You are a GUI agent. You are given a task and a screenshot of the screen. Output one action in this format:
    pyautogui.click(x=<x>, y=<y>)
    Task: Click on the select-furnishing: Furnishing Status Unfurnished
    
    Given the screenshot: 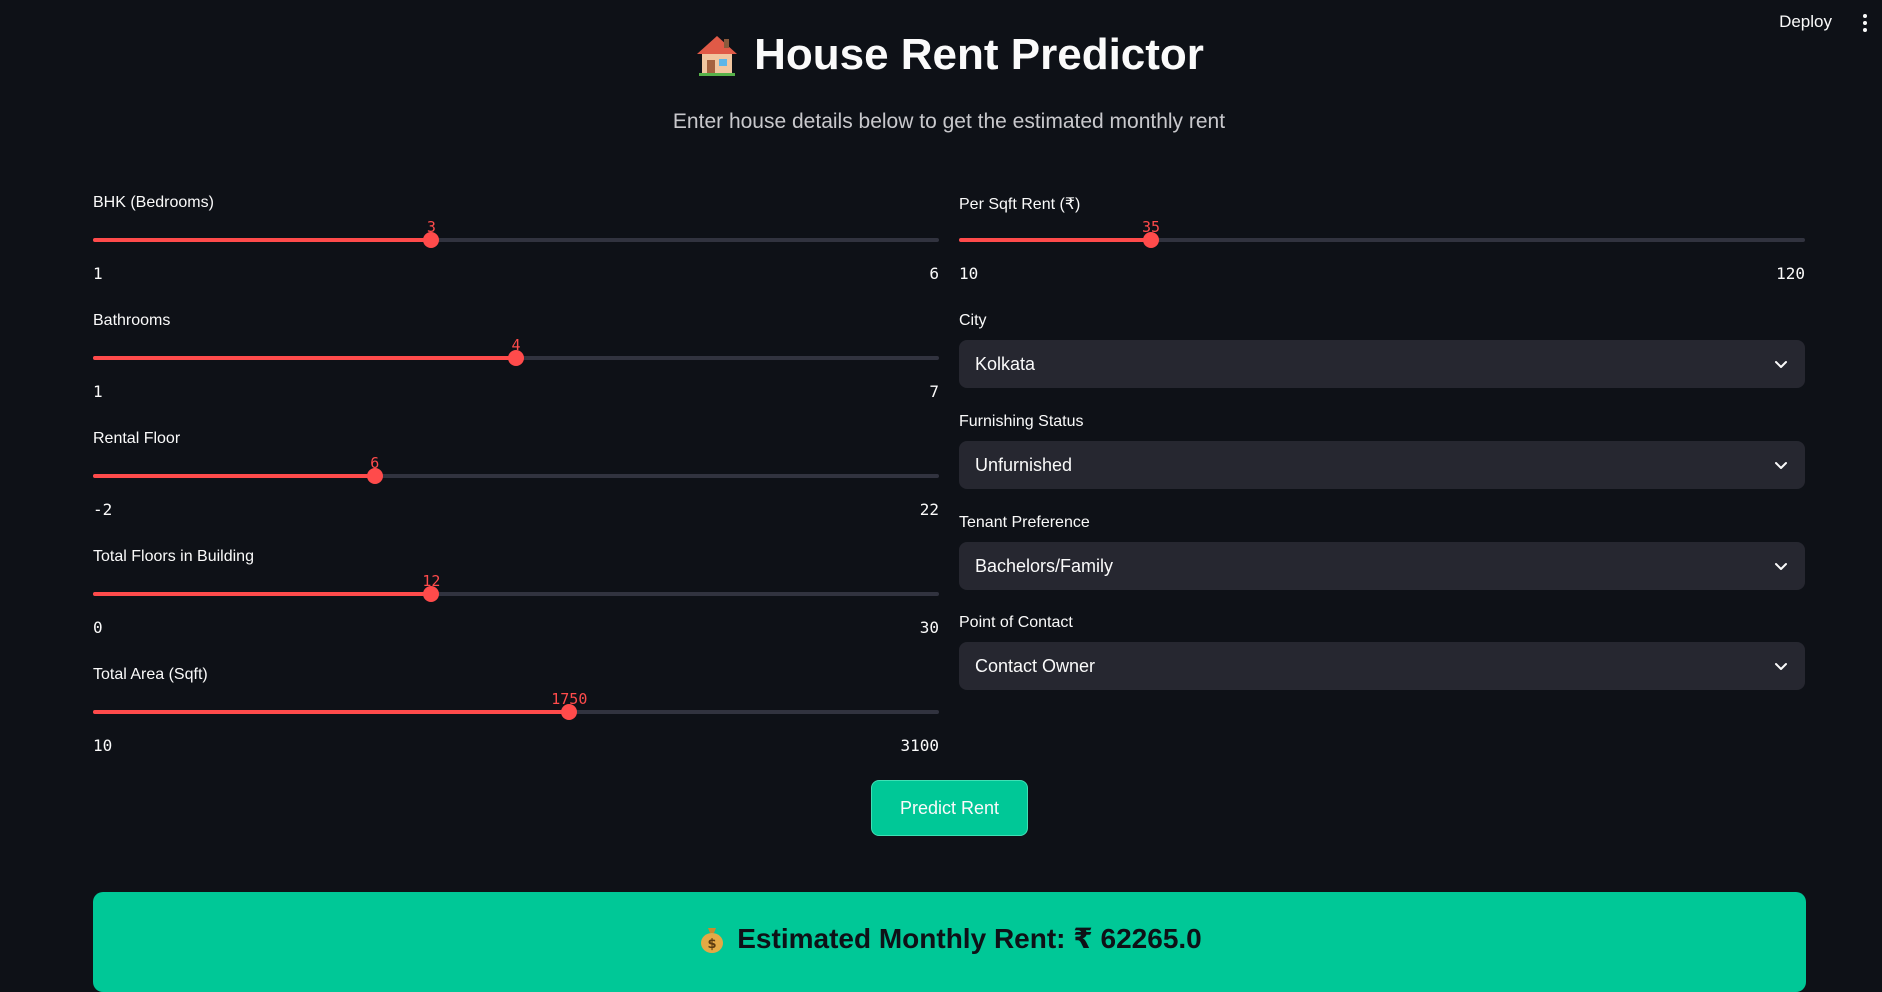 What is the action you would take?
    pyautogui.click(x=1382, y=451)
    